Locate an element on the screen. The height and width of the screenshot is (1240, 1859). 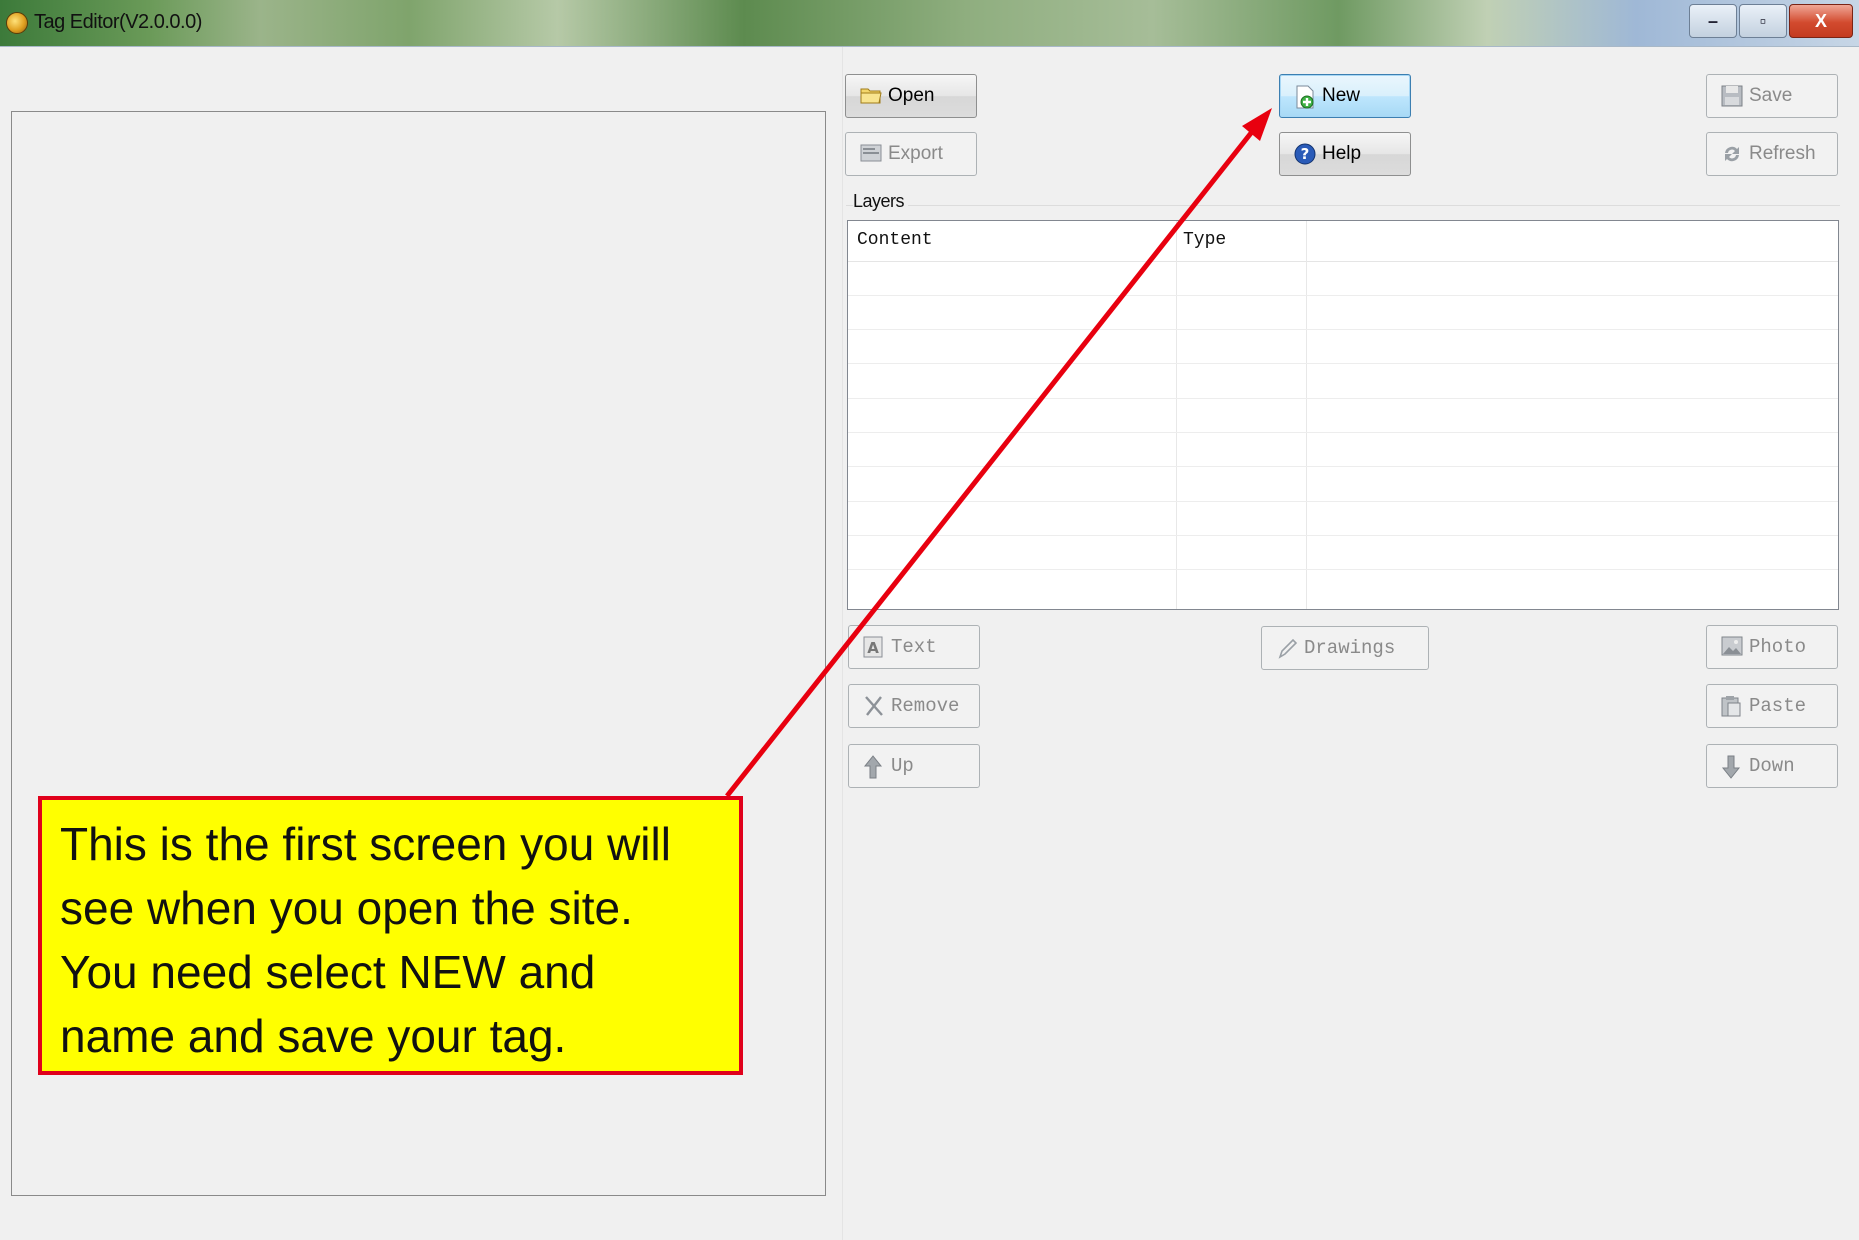
help-button: ? Help is located at coordinates (1345, 154).